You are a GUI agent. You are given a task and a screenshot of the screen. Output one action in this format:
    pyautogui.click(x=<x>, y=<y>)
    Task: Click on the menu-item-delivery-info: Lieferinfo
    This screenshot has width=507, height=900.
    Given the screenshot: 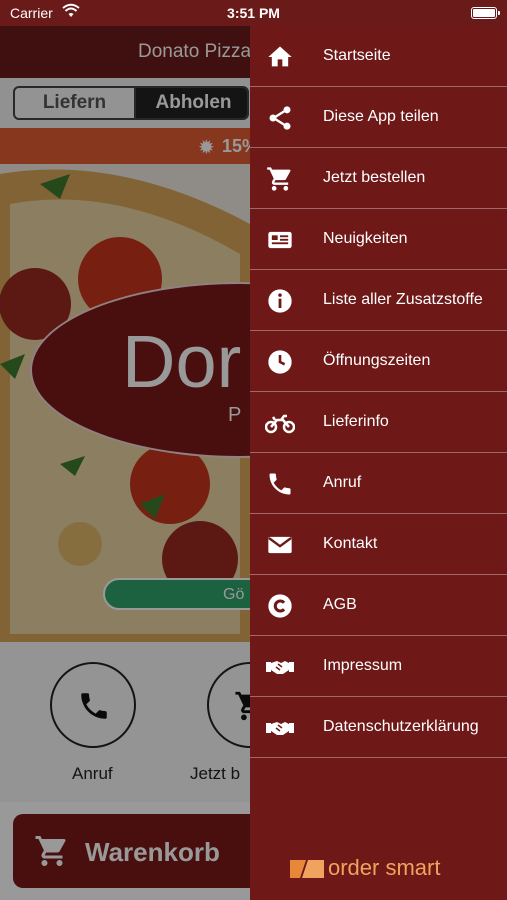 What is the action you would take?
    pyautogui.click(x=378, y=422)
    